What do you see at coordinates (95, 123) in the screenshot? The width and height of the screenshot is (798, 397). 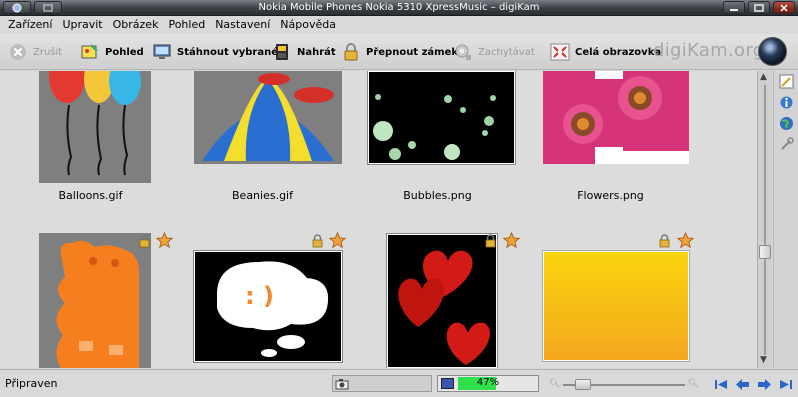 I see `balloons-image` at bounding box center [95, 123].